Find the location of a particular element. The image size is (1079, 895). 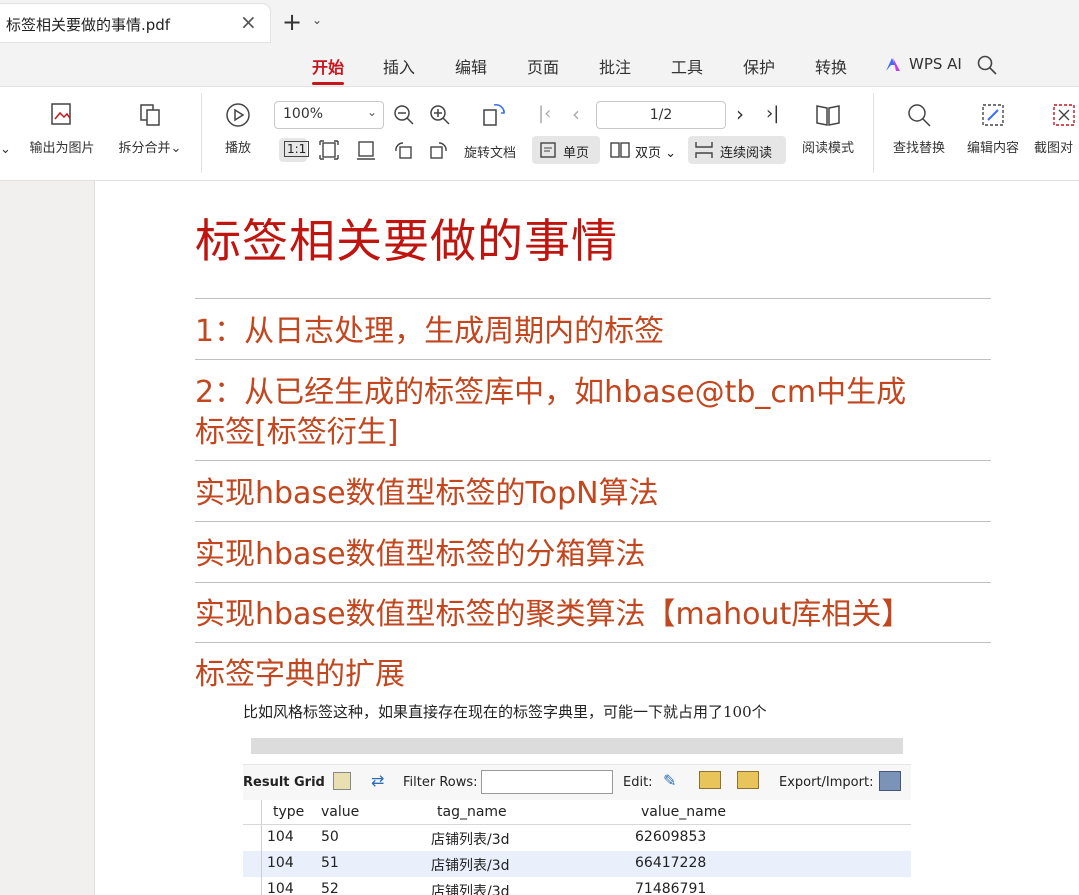

actual-size-icon: 1:1 is located at coordinates (297, 149).